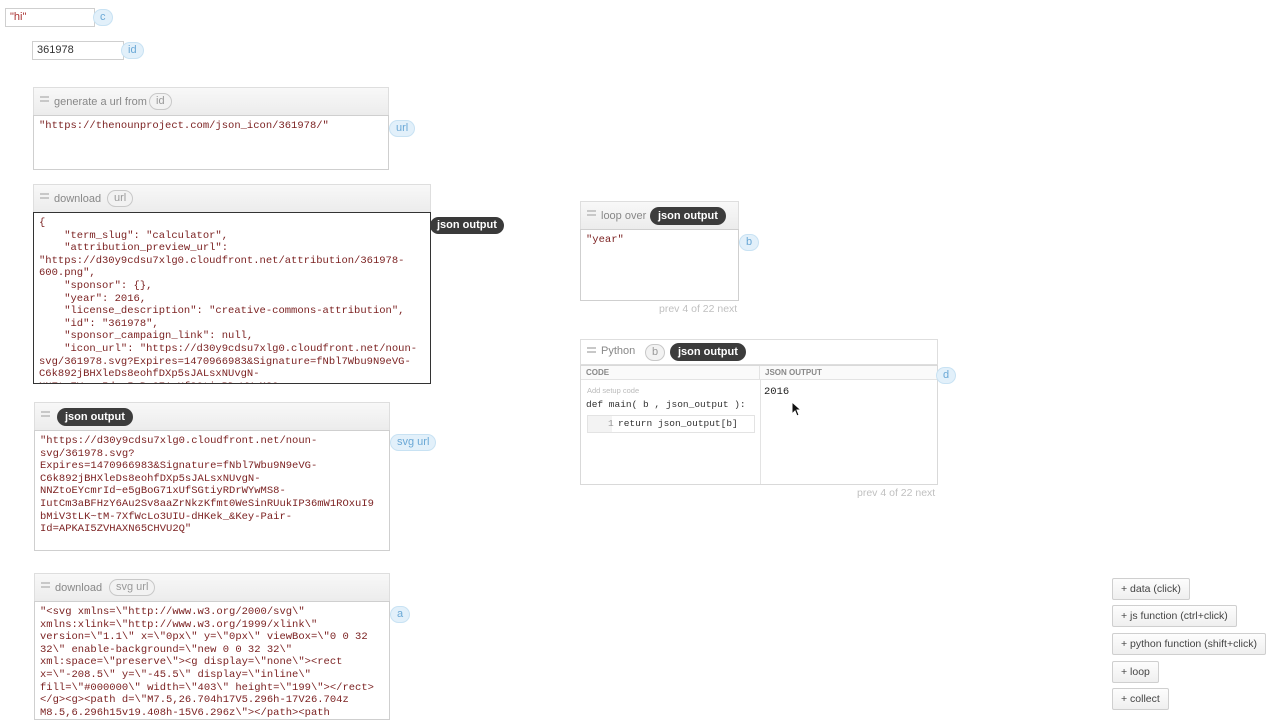 The width and height of the screenshot is (1280, 720). What do you see at coordinates (624, 216) in the screenshot?
I see `card-title: loop over` at bounding box center [624, 216].